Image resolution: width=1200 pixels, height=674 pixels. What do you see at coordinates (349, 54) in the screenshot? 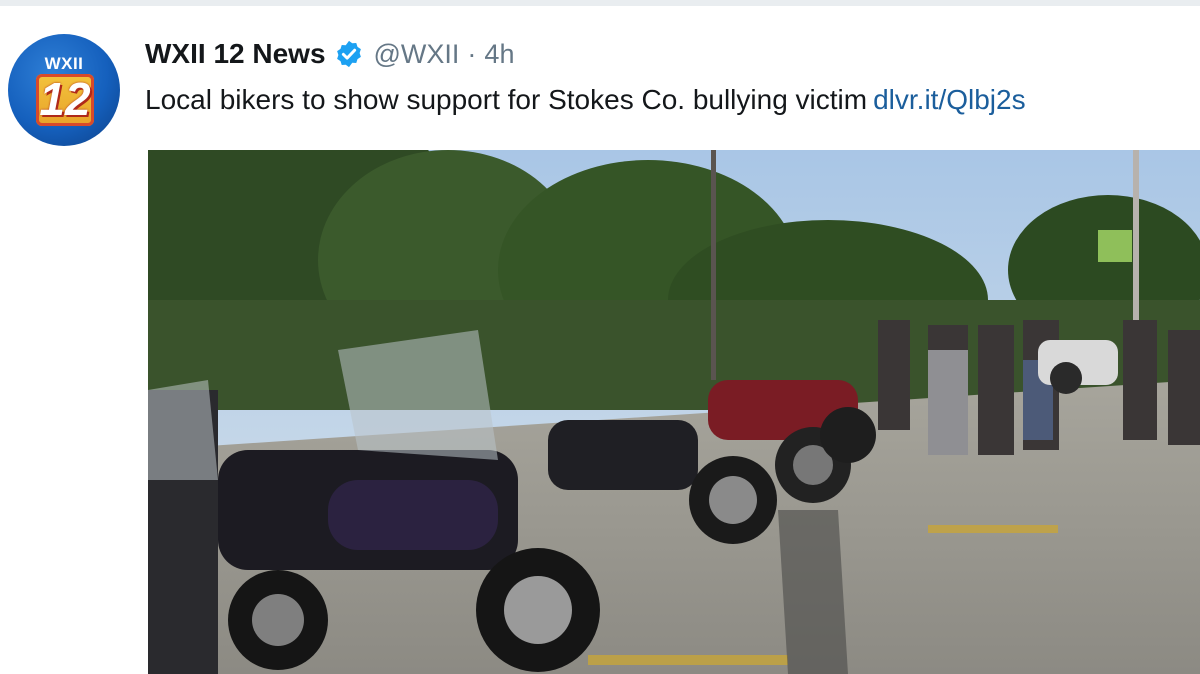
I see `verified-badge-icon` at bounding box center [349, 54].